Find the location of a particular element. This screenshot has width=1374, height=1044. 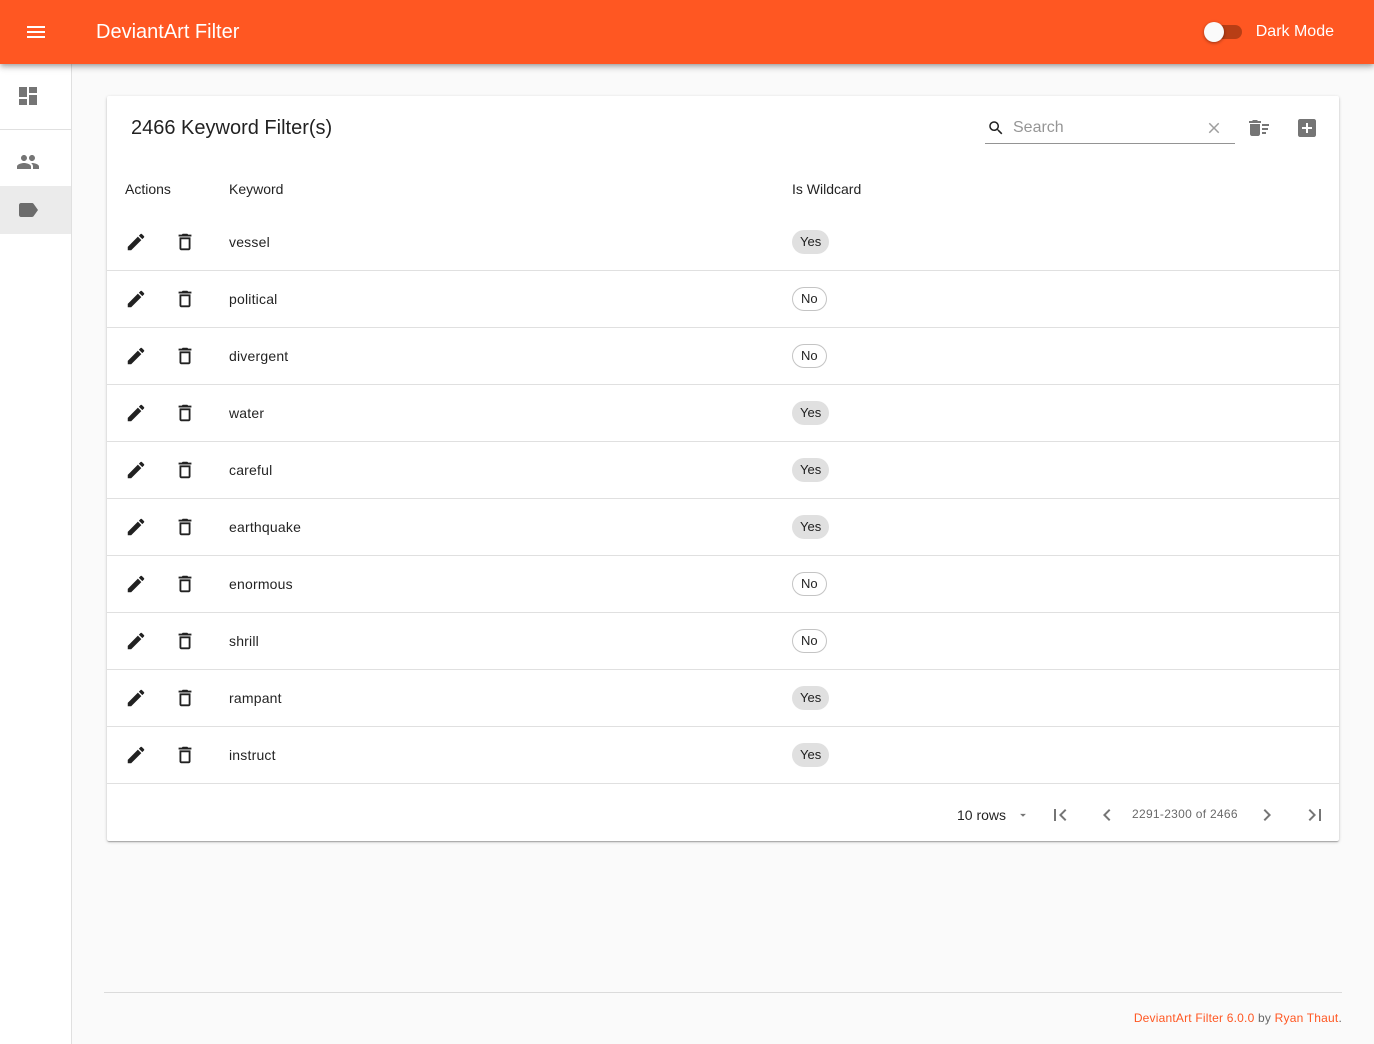

next-page-button is located at coordinates (1267, 815).